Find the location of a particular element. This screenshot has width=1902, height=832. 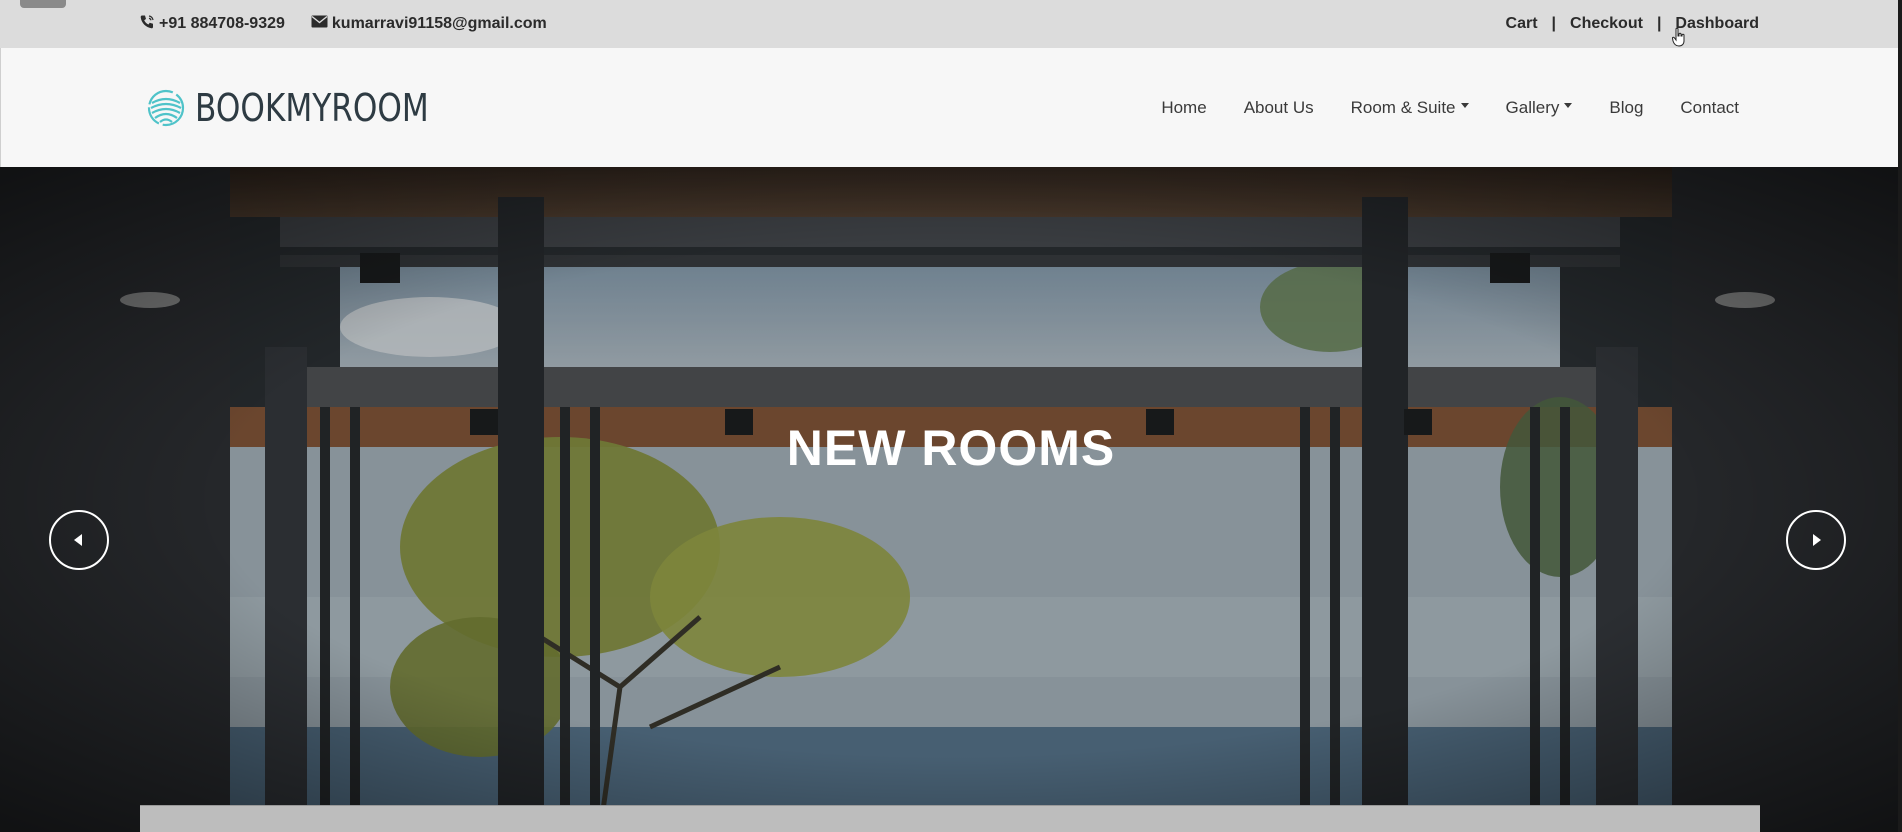

logo-wordmark: BOOKMYROOM is located at coordinates (312, 108).